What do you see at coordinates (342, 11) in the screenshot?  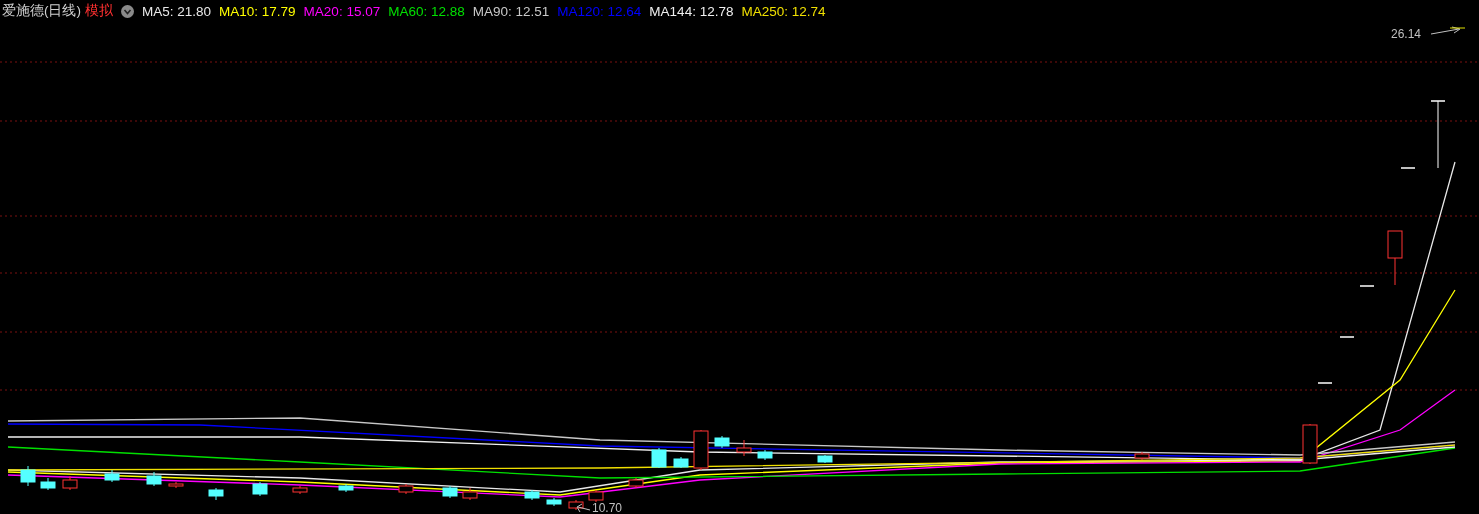 I see `indicator-value: MA20: 15.07` at bounding box center [342, 11].